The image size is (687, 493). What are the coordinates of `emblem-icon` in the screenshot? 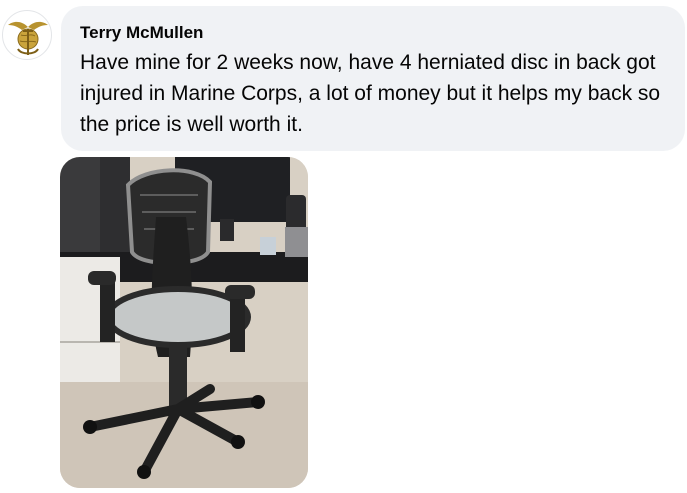 It's located at (28, 38).